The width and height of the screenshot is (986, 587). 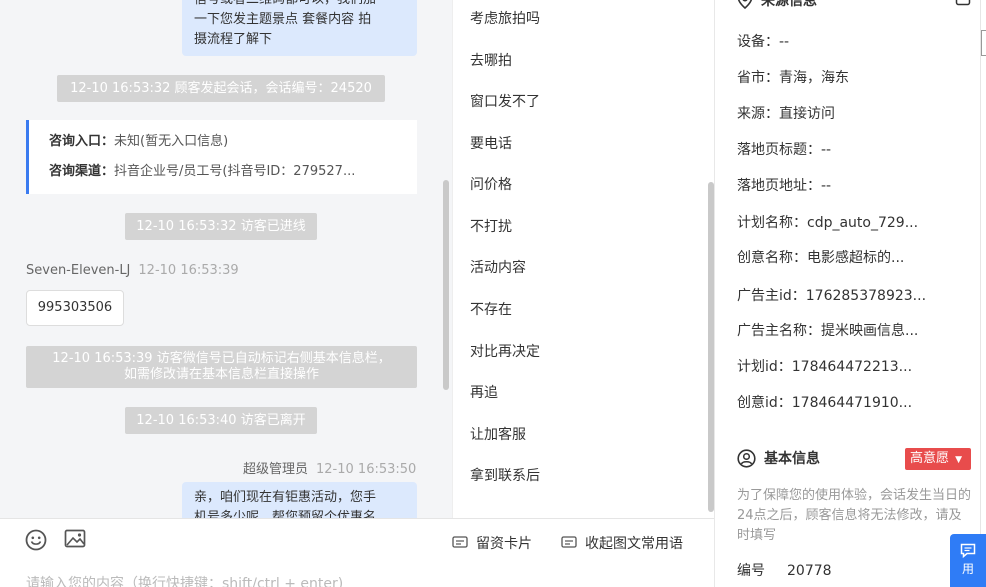 I want to click on system-message-left: 12-10 16:53:40 访客已离开, so click(x=221, y=420).